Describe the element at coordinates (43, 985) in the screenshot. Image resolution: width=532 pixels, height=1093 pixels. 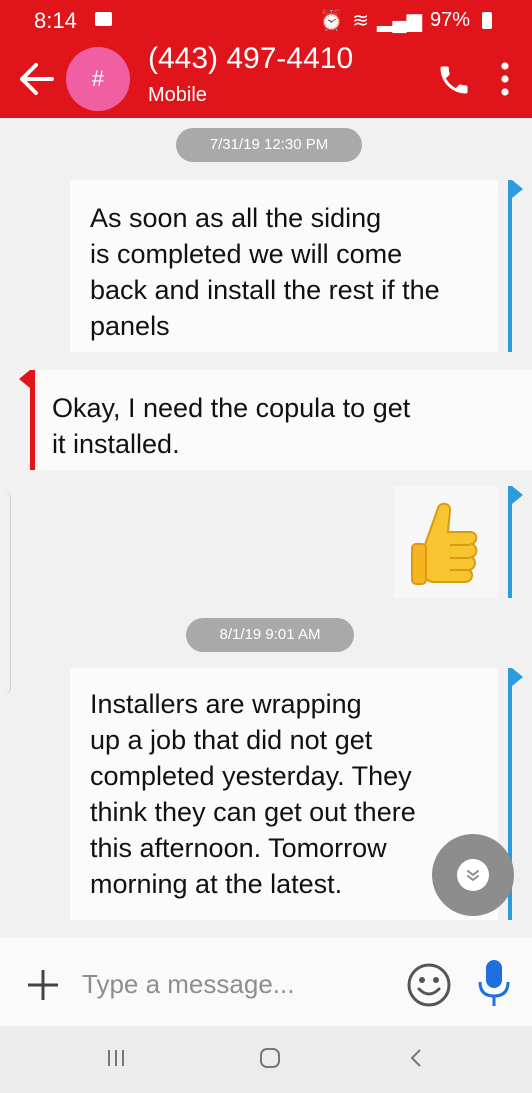
I see `add-attachment-icon` at that location.